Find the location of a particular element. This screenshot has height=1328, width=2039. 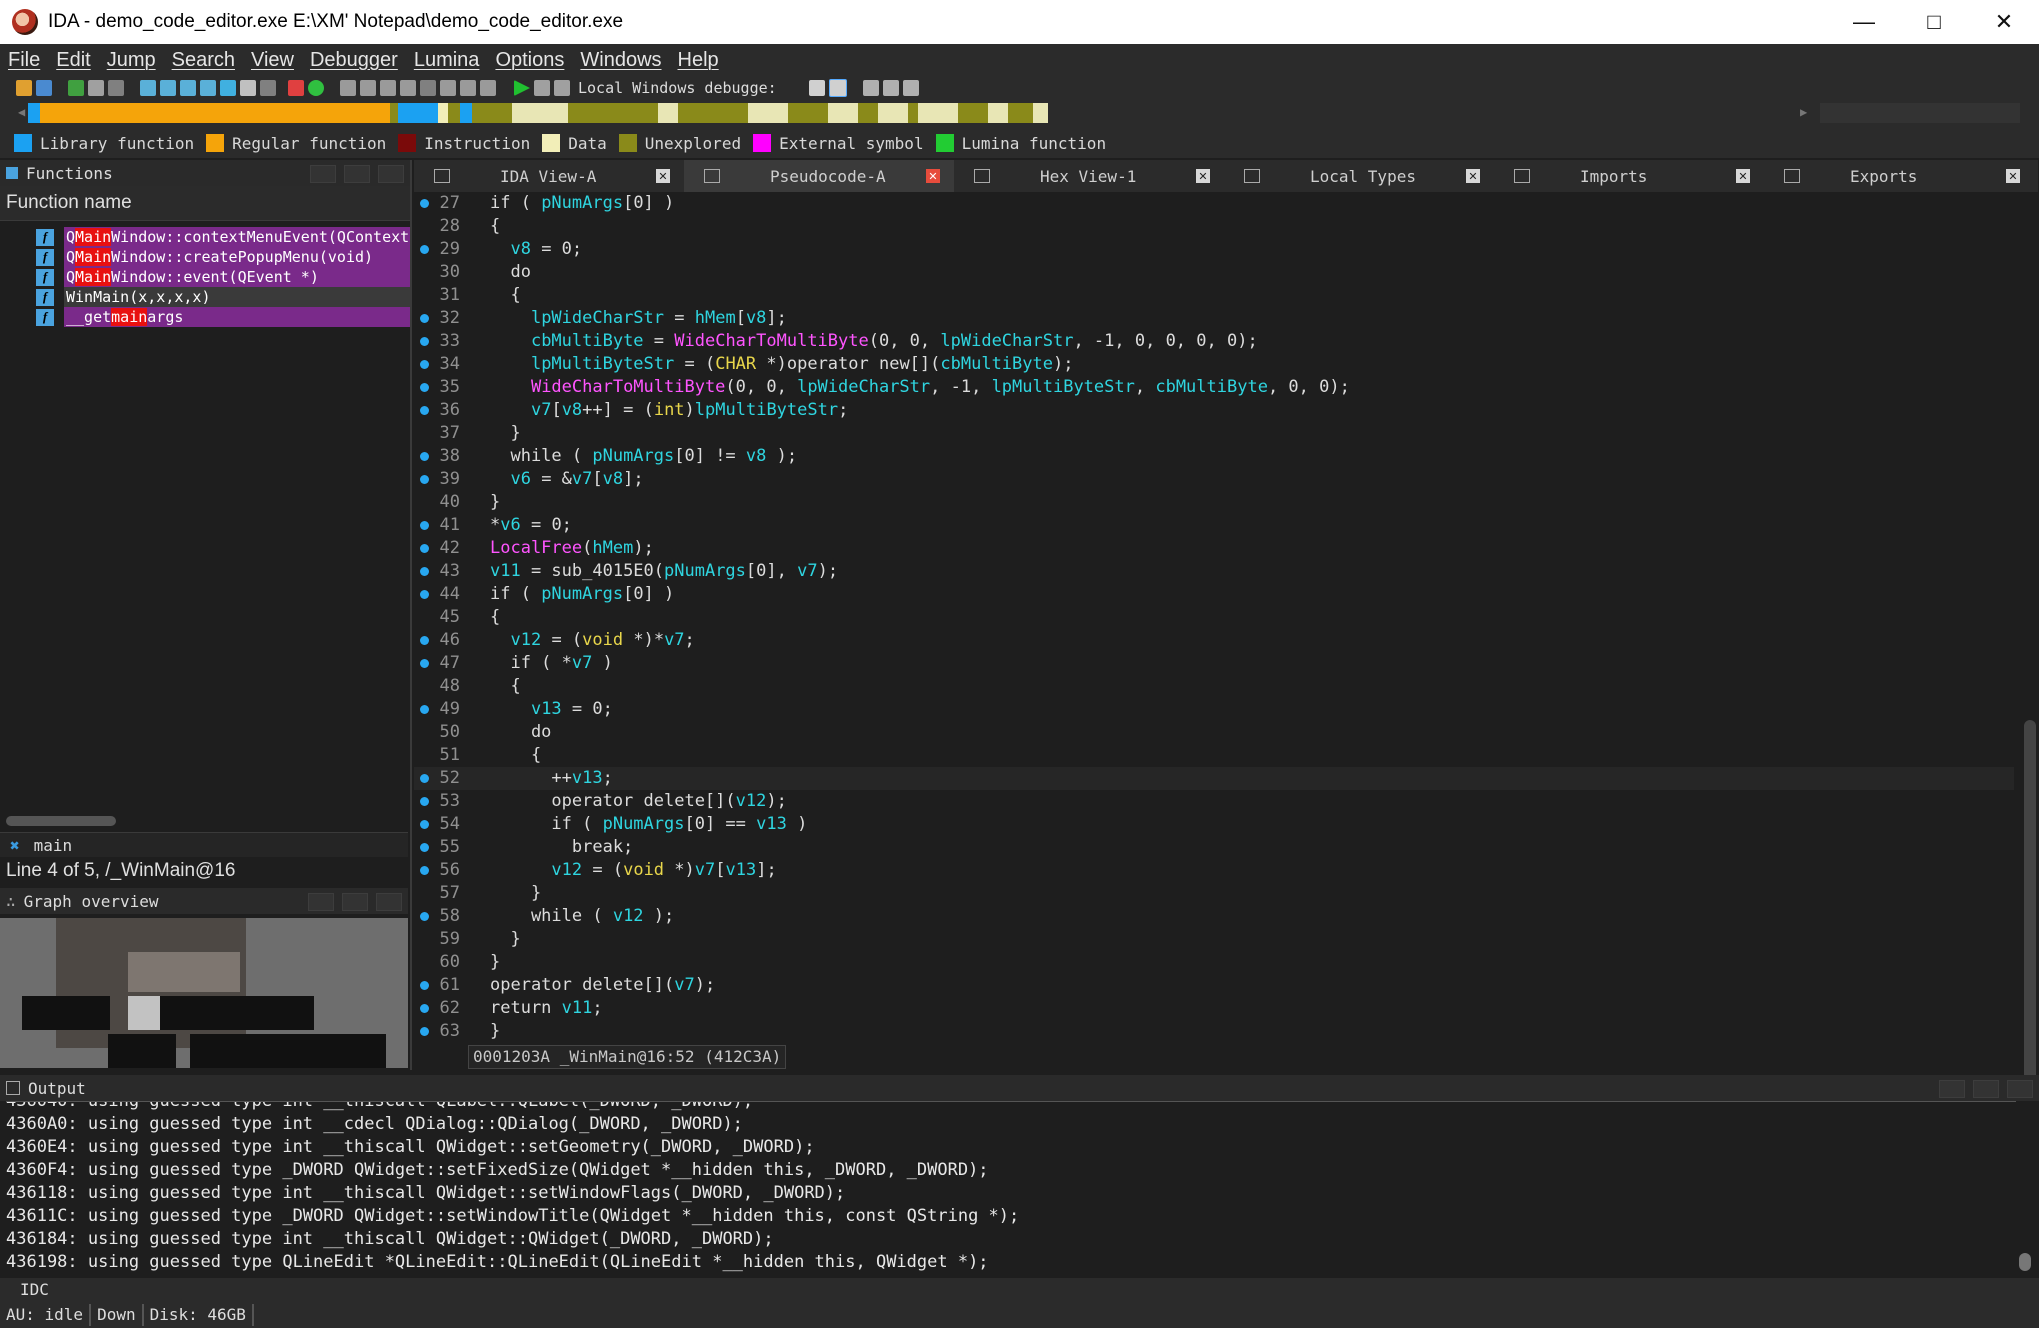

code-line: 30 do is located at coordinates (1214, 272).